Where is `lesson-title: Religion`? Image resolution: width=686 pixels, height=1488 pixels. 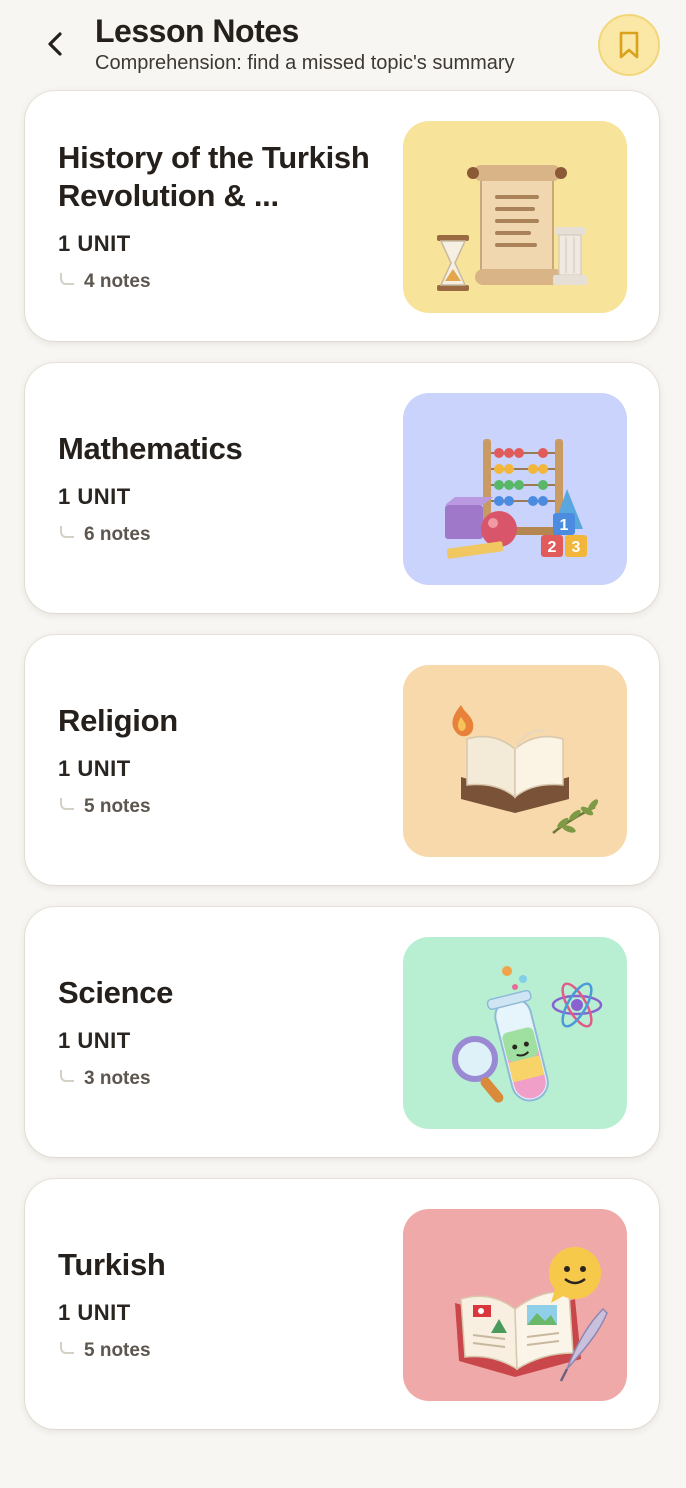 lesson-title: Religion is located at coordinates (118, 720).